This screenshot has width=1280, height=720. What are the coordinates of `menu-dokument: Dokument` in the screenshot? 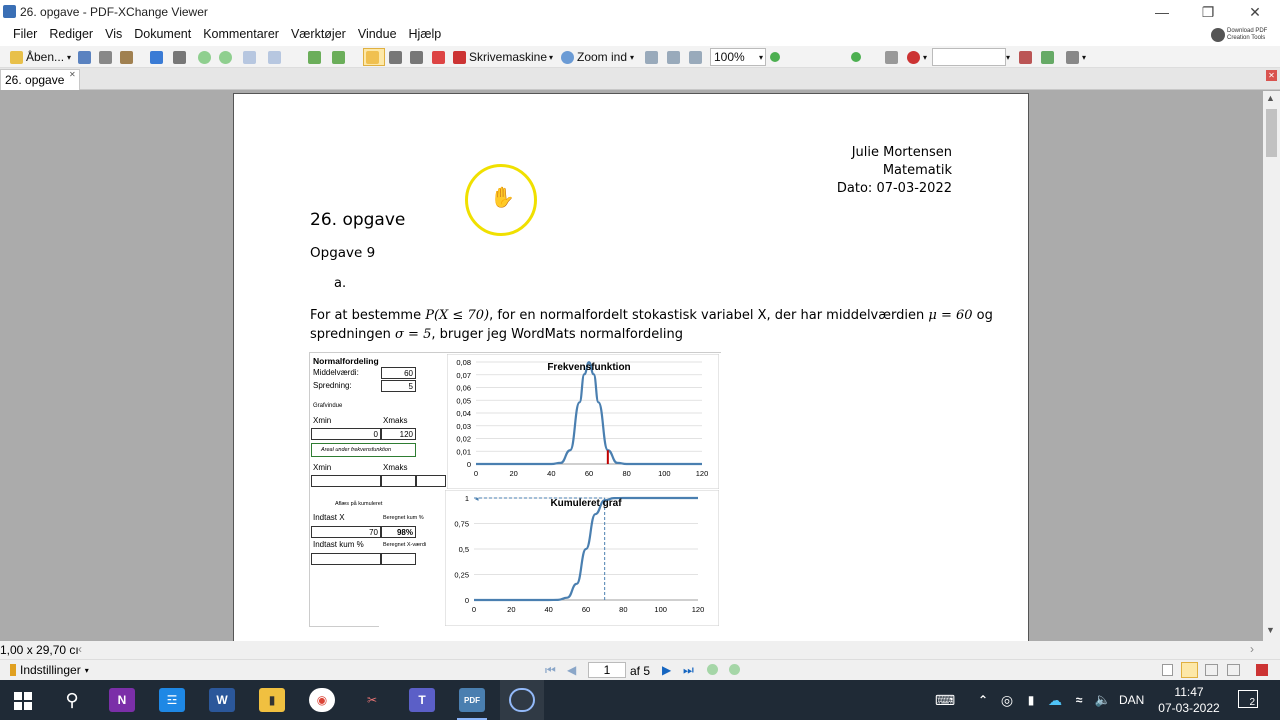 It's located at (162, 32).